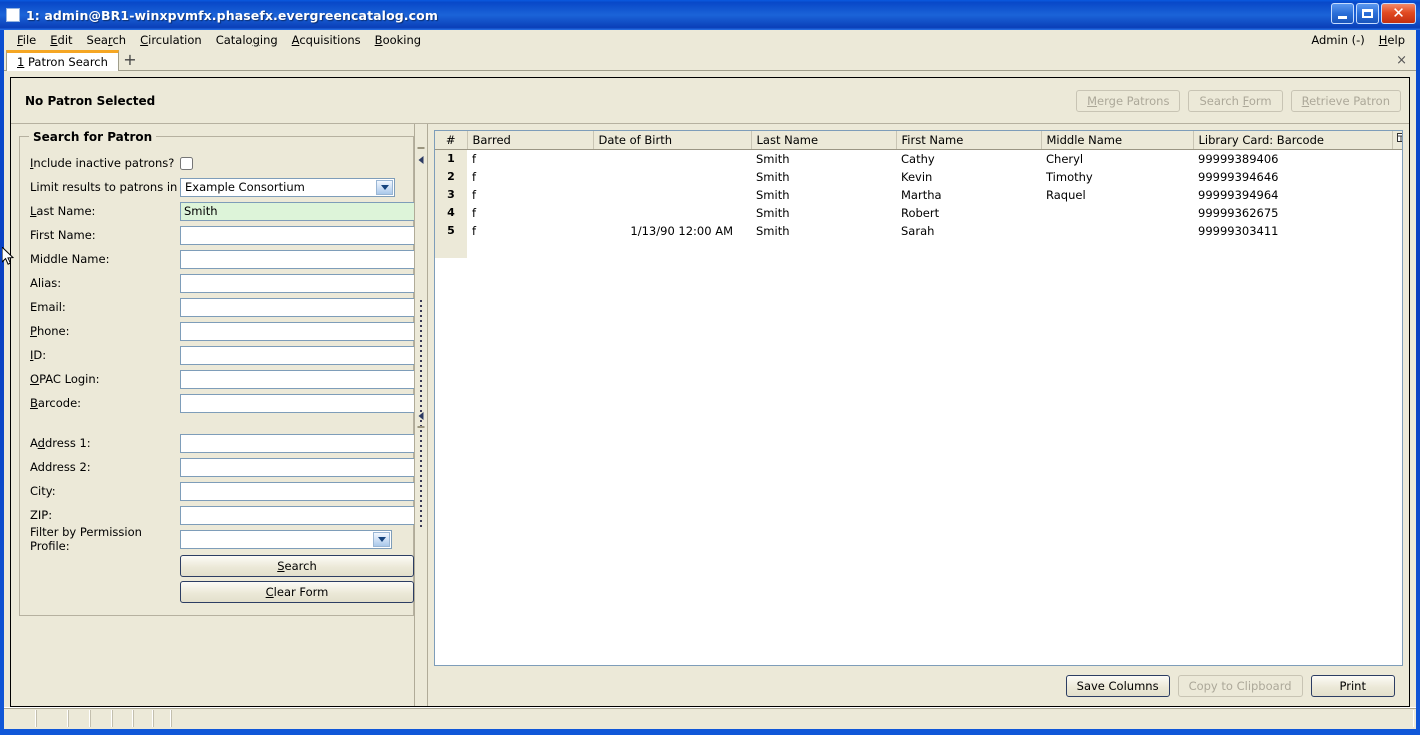 The image size is (1420, 735). Describe the element at coordinates (41, 515) in the screenshot. I see `zip-label: ZIP:` at that location.